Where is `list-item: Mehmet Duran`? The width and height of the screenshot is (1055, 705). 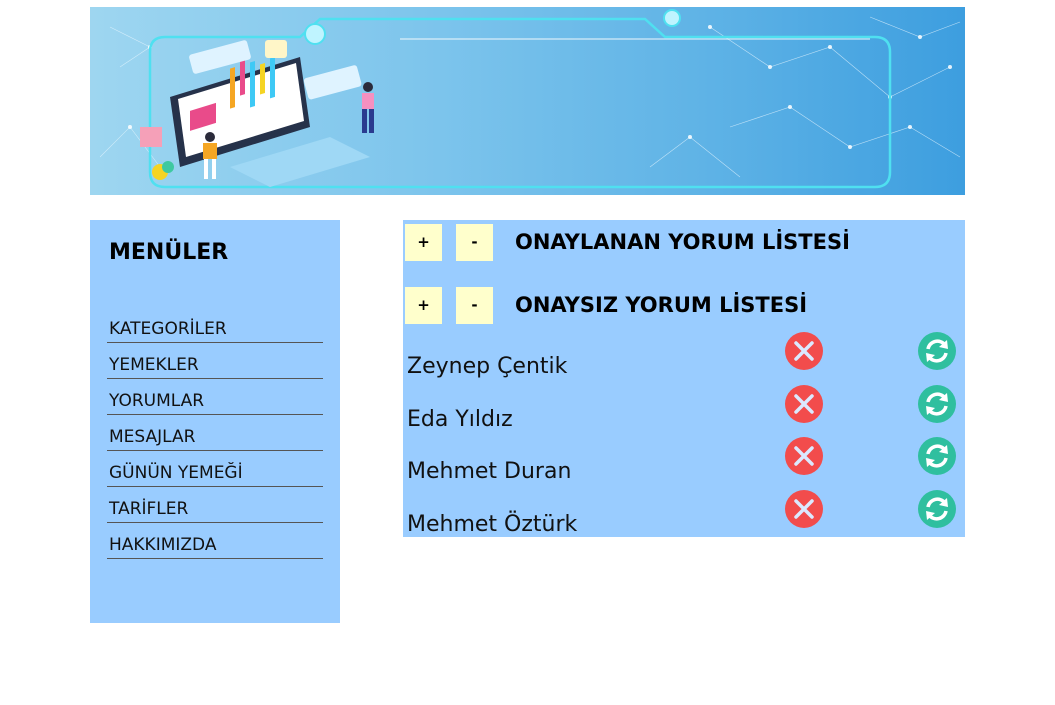
list-item: Mehmet Duran is located at coordinates (684, 472).